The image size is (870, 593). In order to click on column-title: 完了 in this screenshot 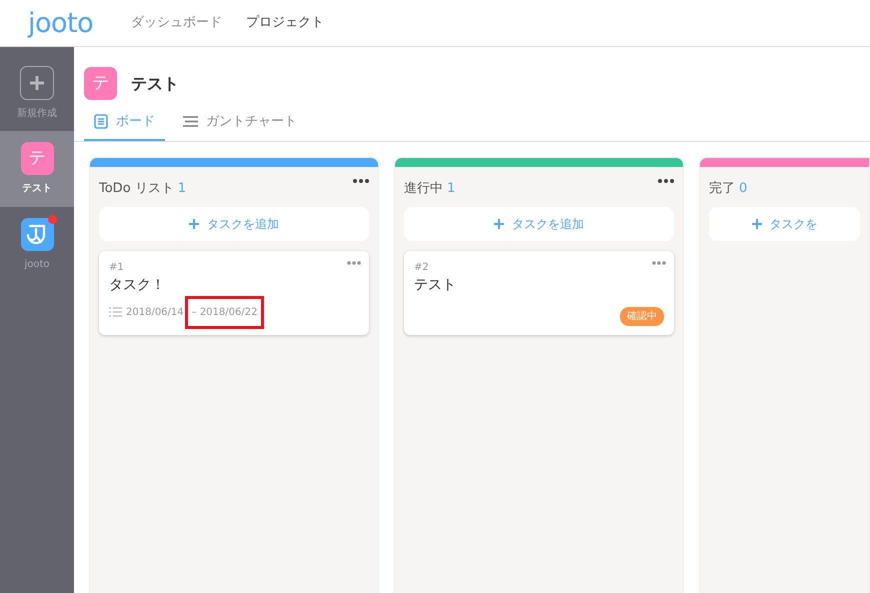, I will do `click(722, 189)`.